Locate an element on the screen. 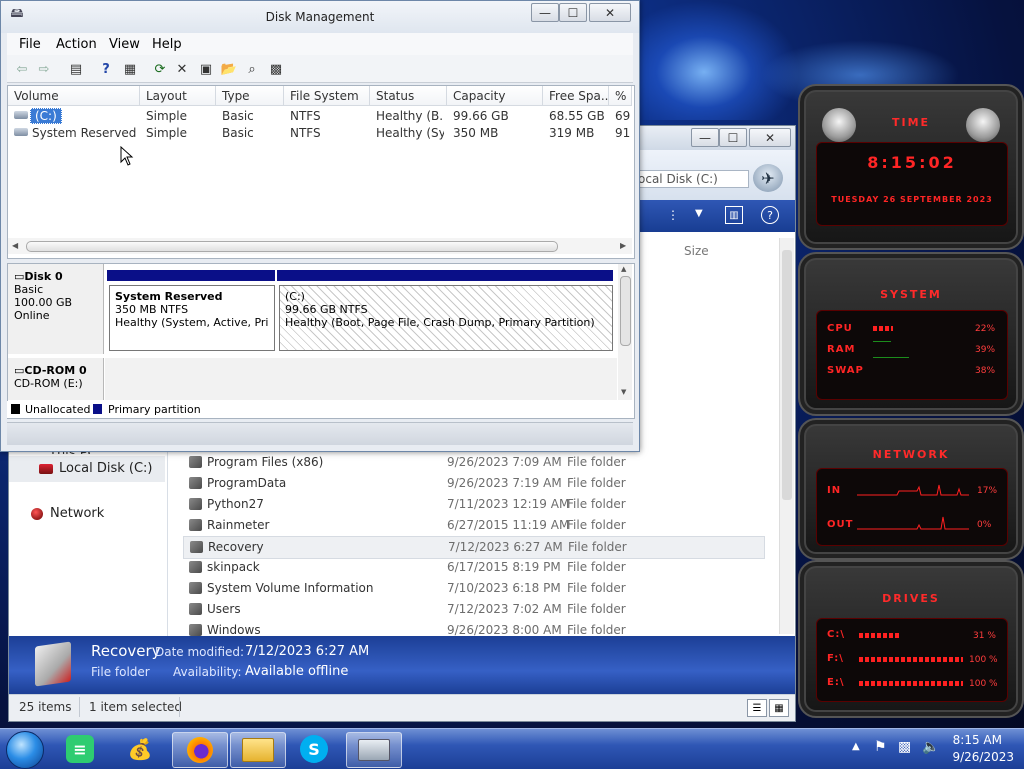 This screenshot has width=1024, height=769. start-button is located at coordinates (25, 750).